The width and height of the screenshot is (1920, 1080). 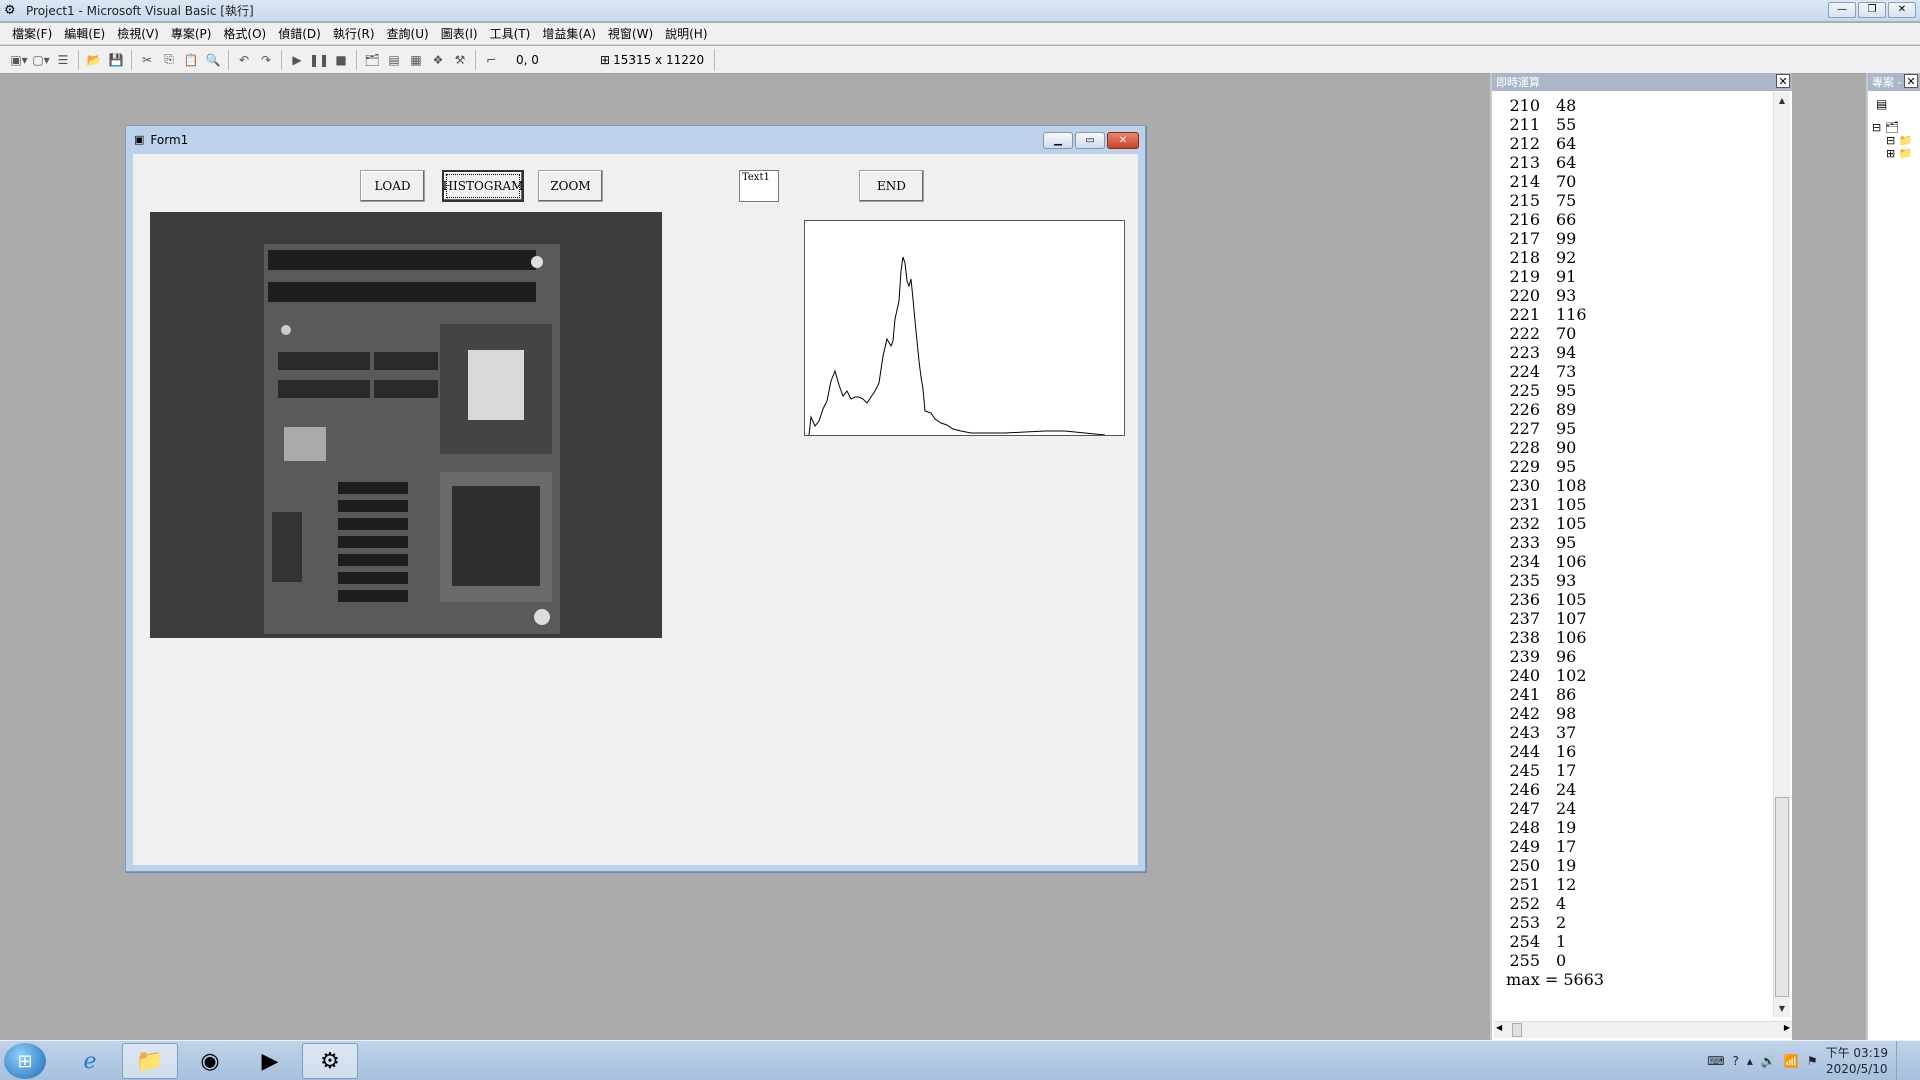 I want to click on paste-icon: 📋, so click(x=191, y=60).